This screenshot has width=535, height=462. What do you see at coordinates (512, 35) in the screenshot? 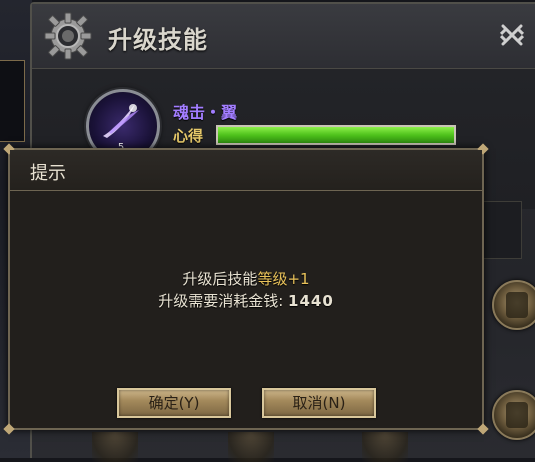
I see `close-icon` at bounding box center [512, 35].